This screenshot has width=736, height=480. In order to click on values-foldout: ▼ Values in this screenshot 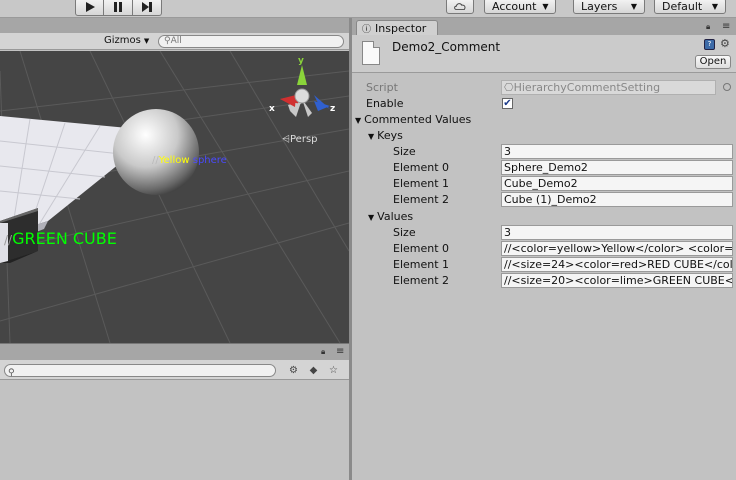, I will do `click(544, 217)`.